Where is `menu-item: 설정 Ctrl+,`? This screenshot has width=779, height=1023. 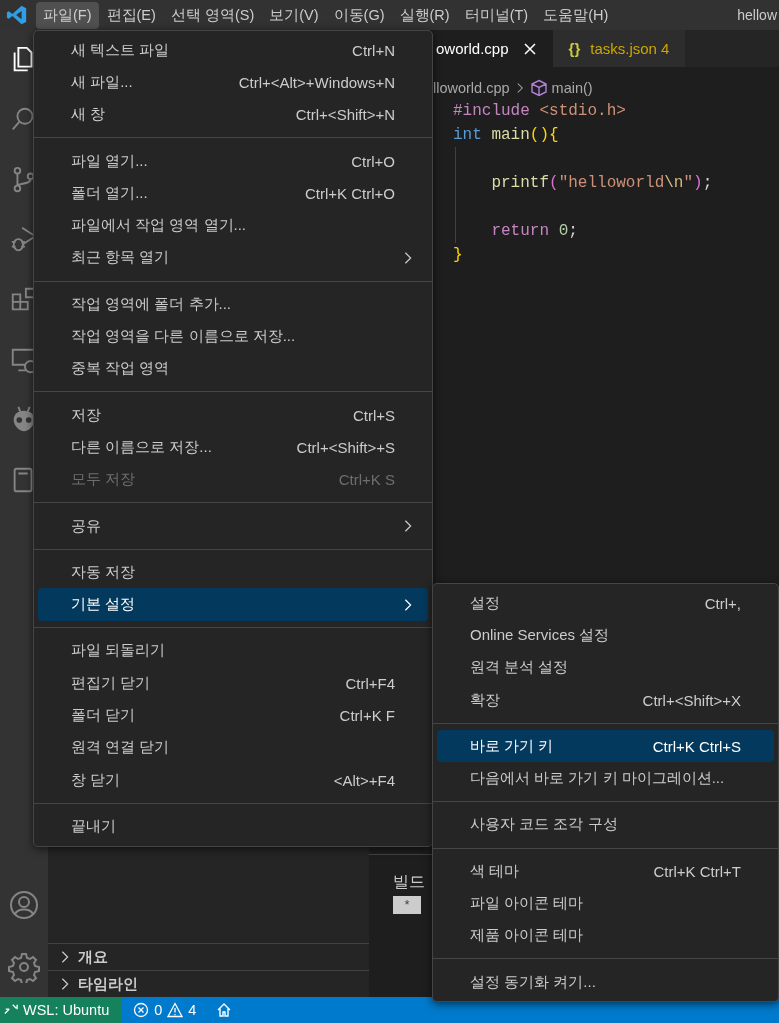
menu-item: 설정 Ctrl+, is located at coordinates (605, 603).